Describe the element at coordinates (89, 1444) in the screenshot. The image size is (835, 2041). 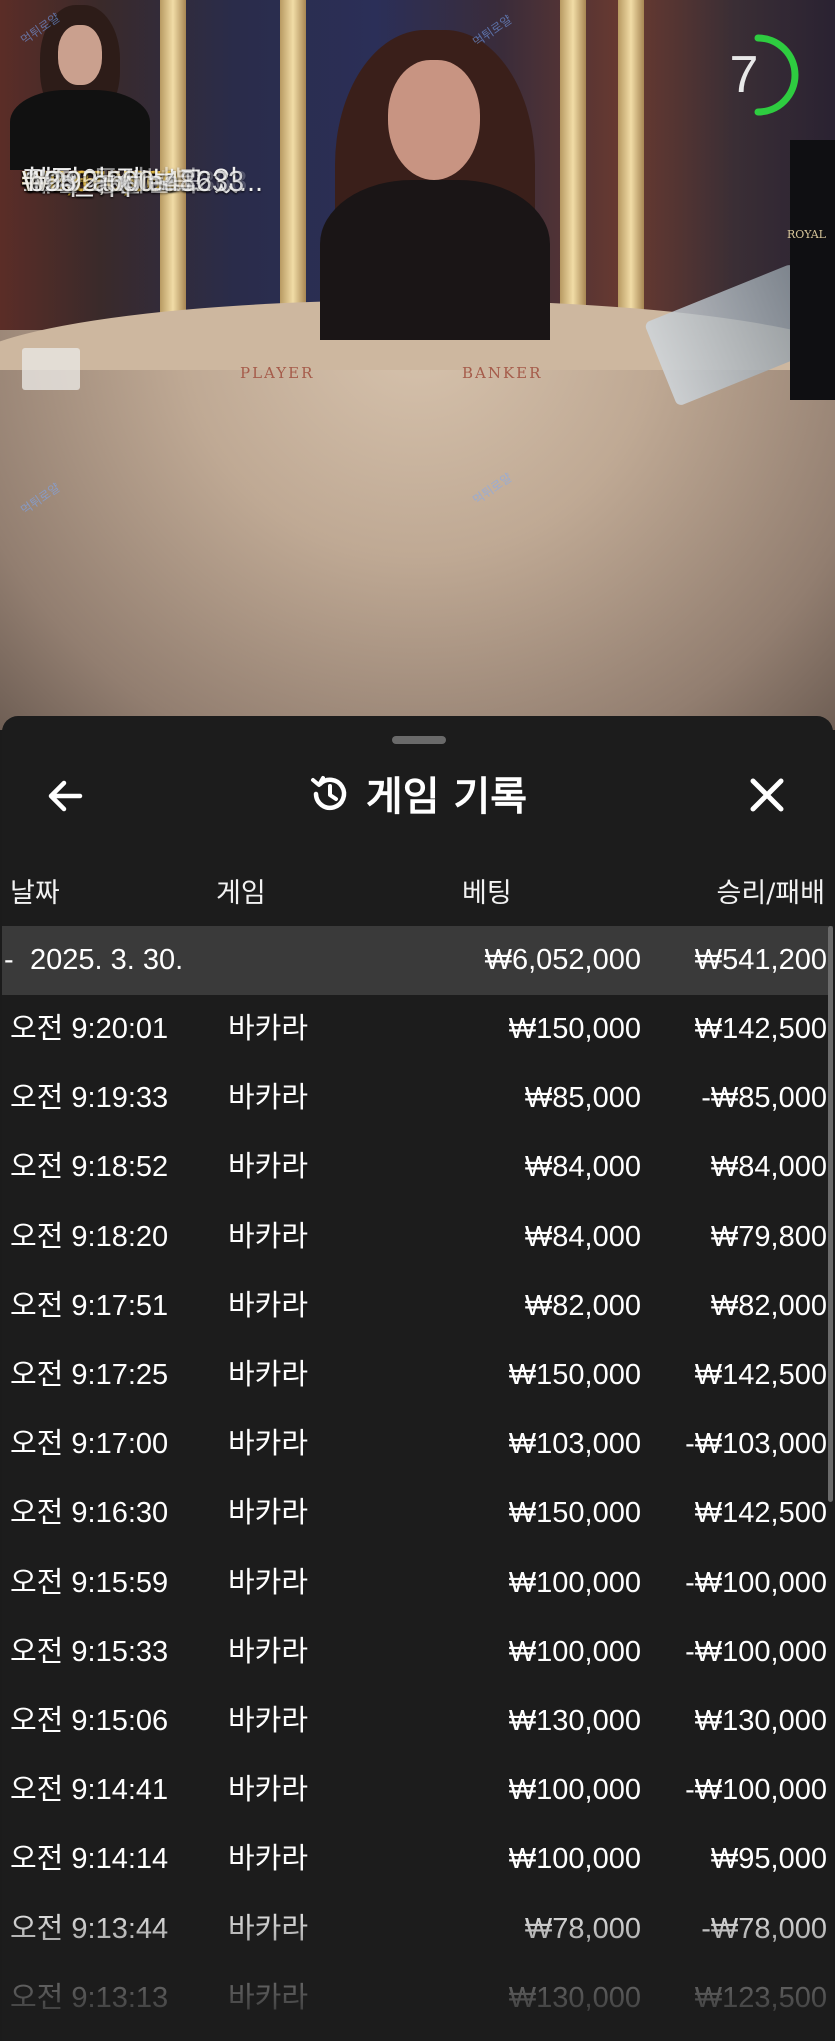
I see `history-time: 오전 9:17:00` at that location.